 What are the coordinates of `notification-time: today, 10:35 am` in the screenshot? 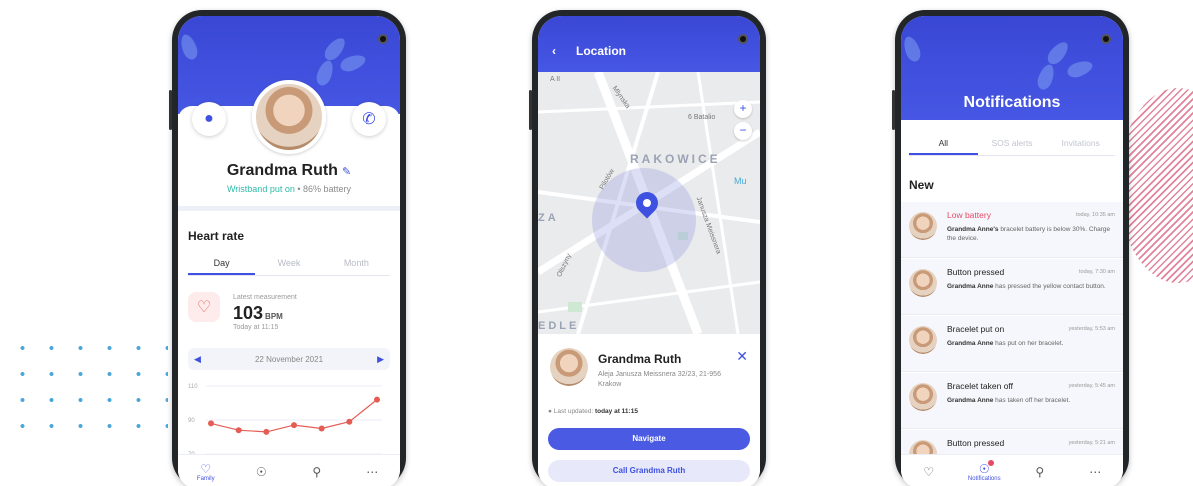 It's located at (1095, 215).